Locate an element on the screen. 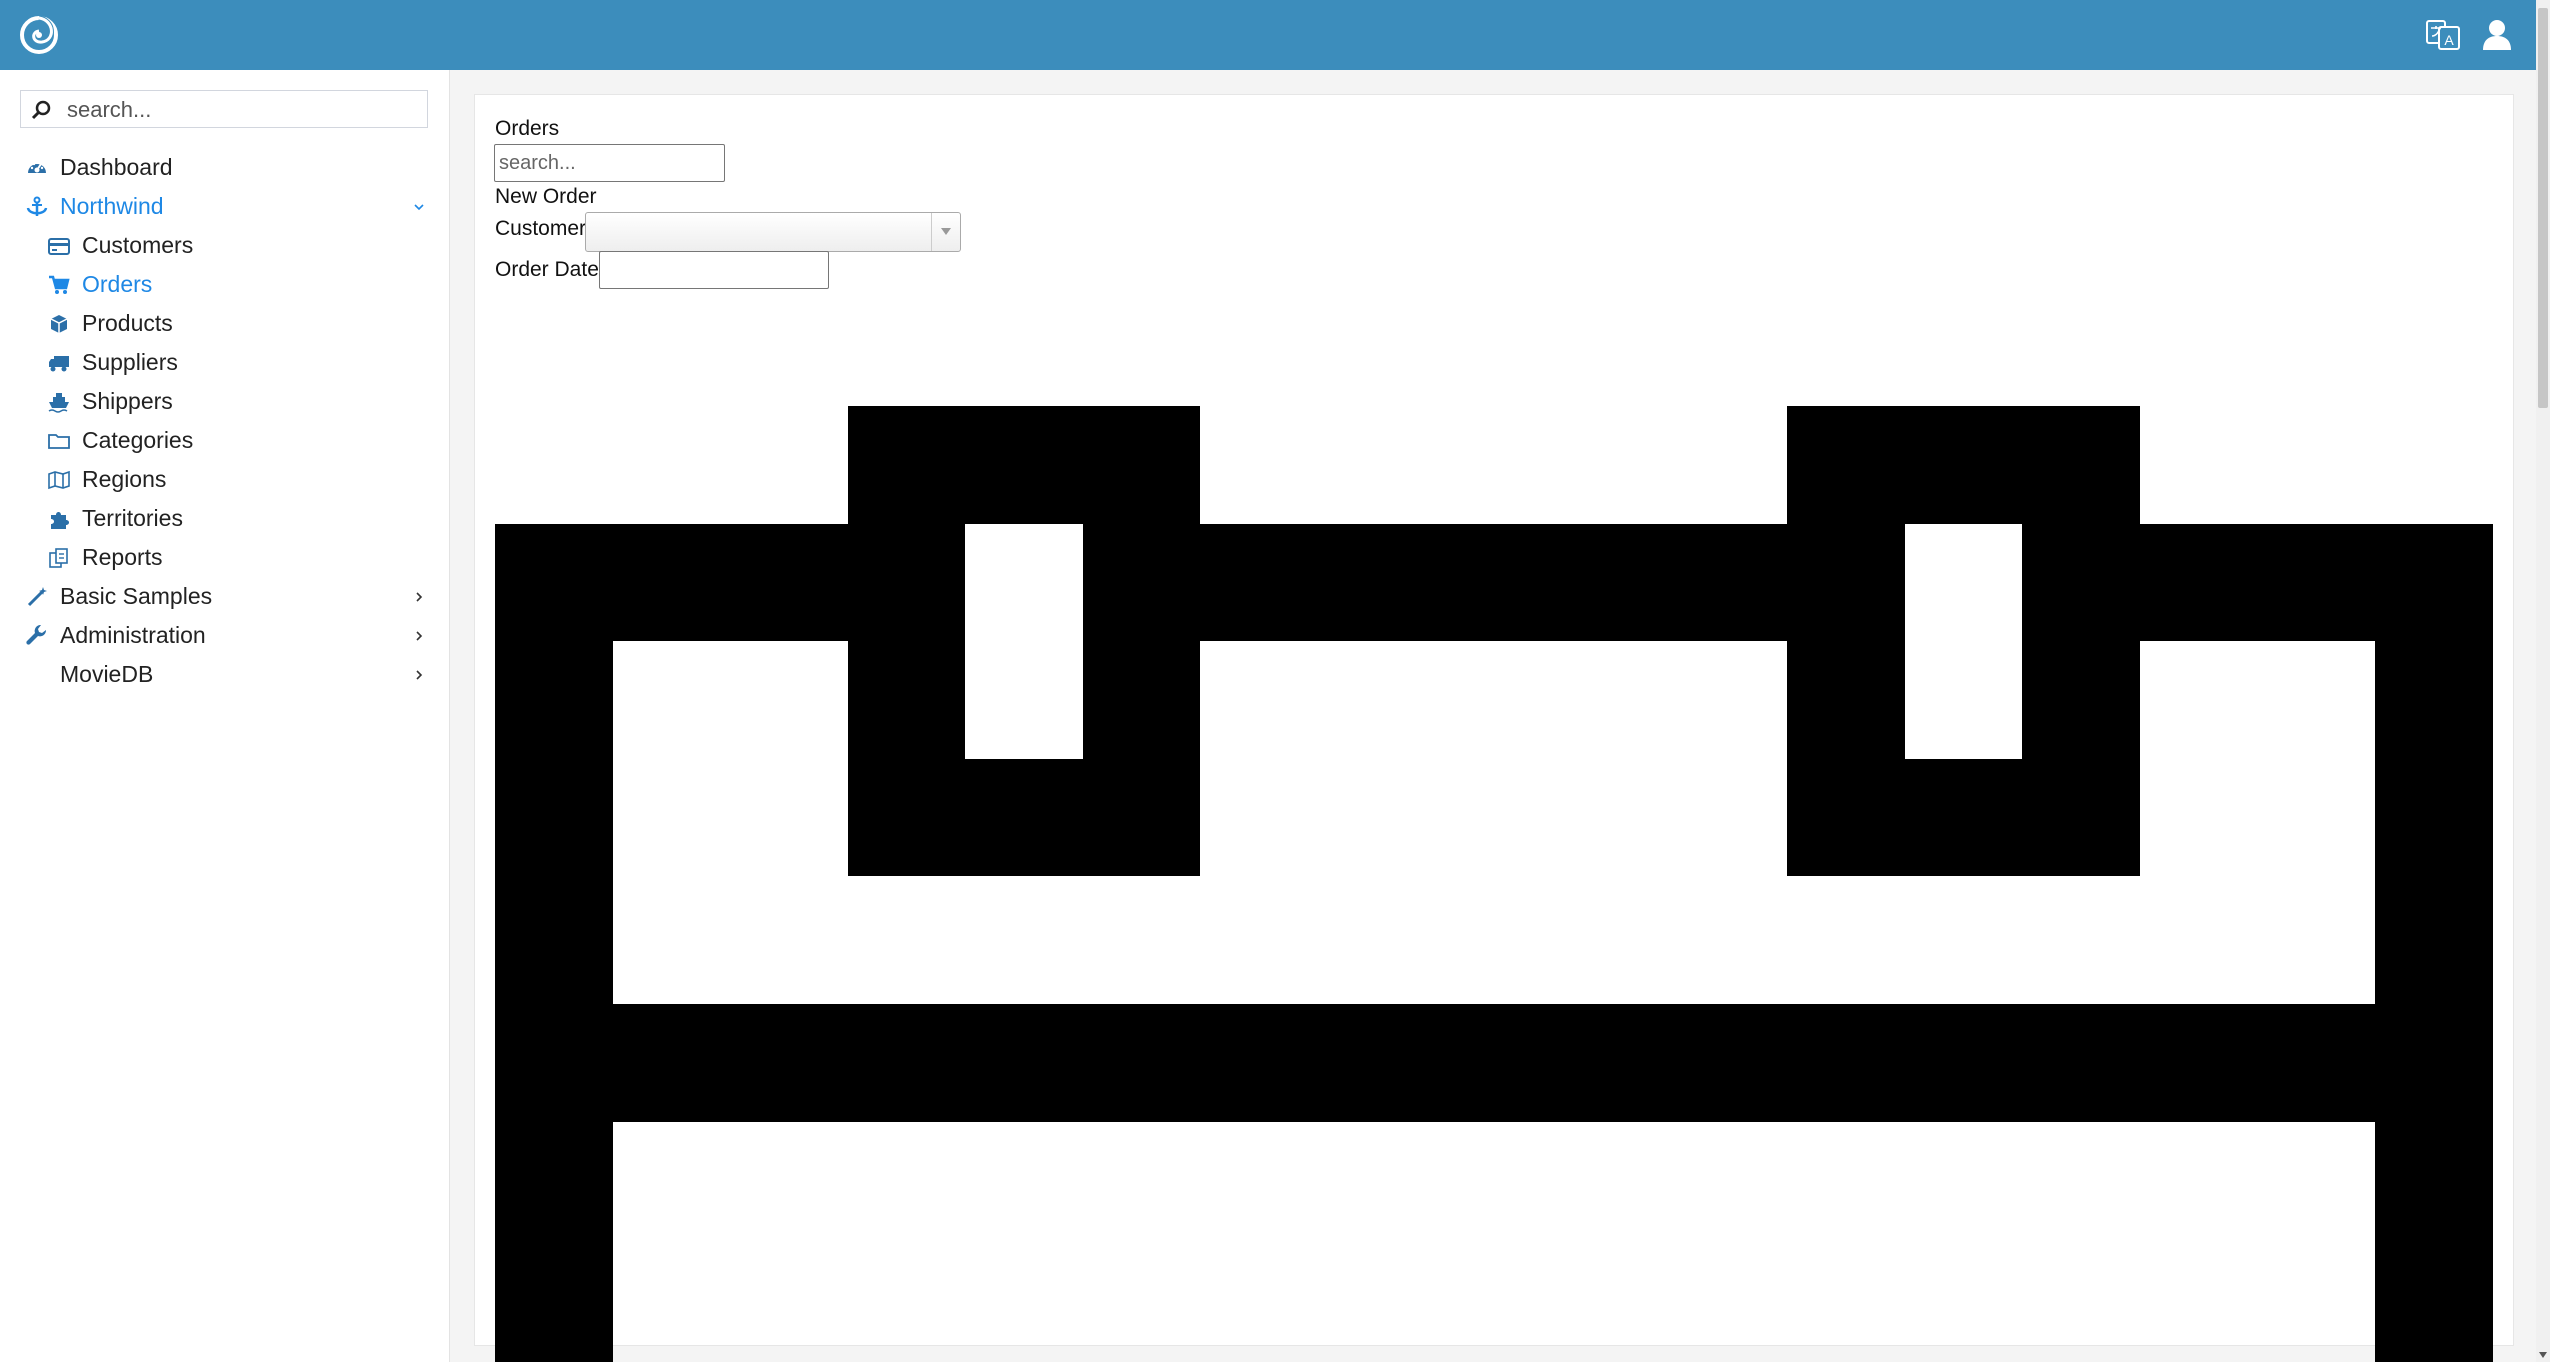  sidebar-item-regions: Regions is located at coordinates (224, 479).